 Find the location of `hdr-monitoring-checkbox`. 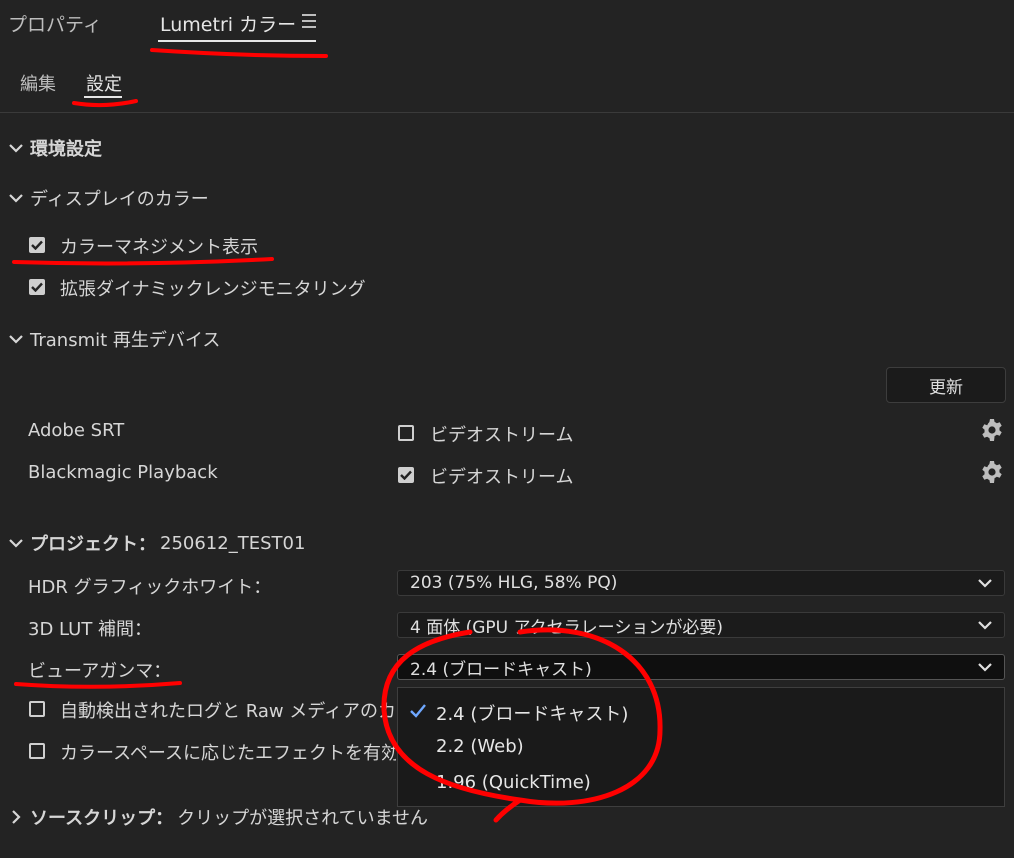

hdr-monitoring-checkbox is located at coordinates (37, 287).